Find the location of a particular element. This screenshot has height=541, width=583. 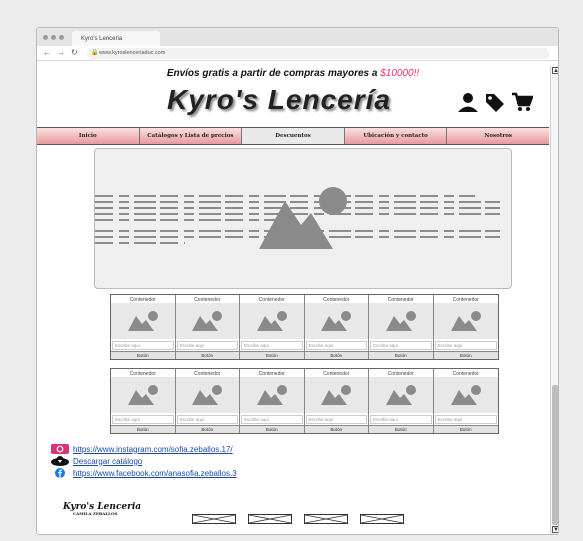

user-icon is located at coordinates (468, 102).